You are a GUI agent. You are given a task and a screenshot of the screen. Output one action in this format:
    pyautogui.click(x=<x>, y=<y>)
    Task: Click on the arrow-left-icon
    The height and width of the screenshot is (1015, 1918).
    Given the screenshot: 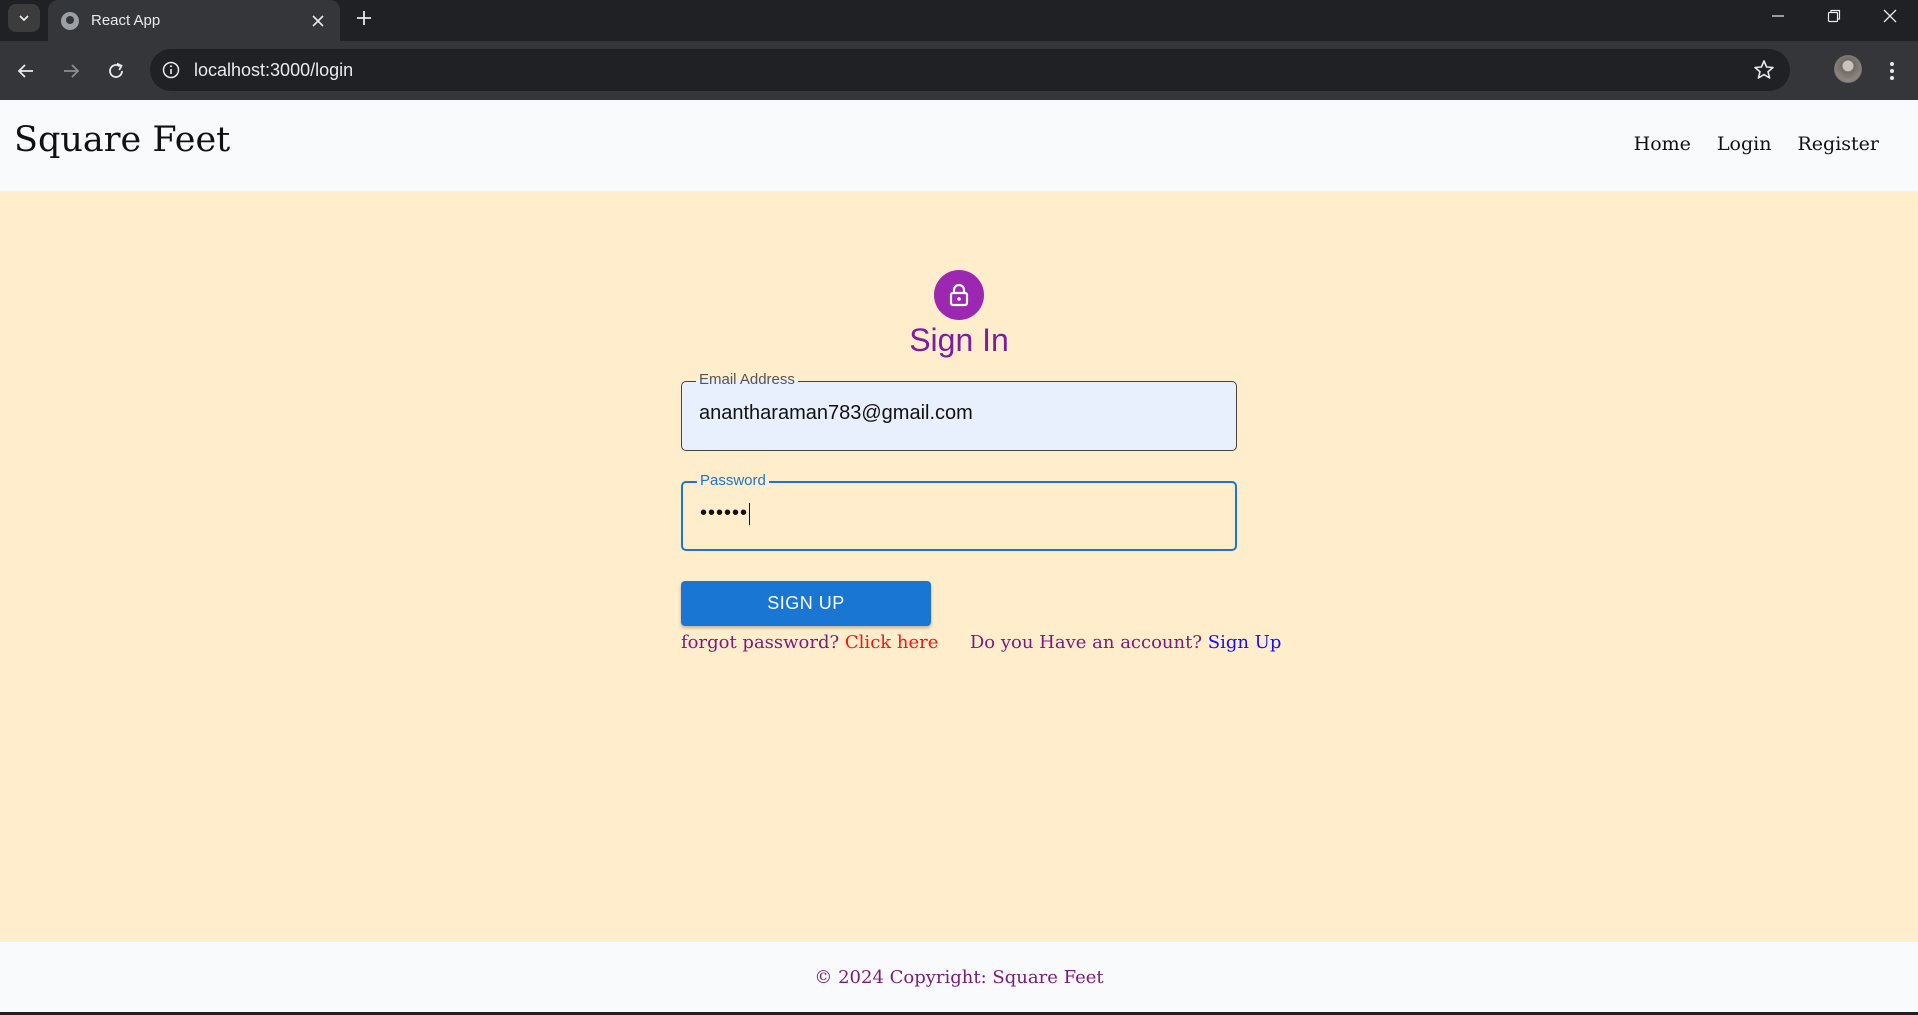 What is the action you would take?
    pyautogui.click(x=25, y=71)
    